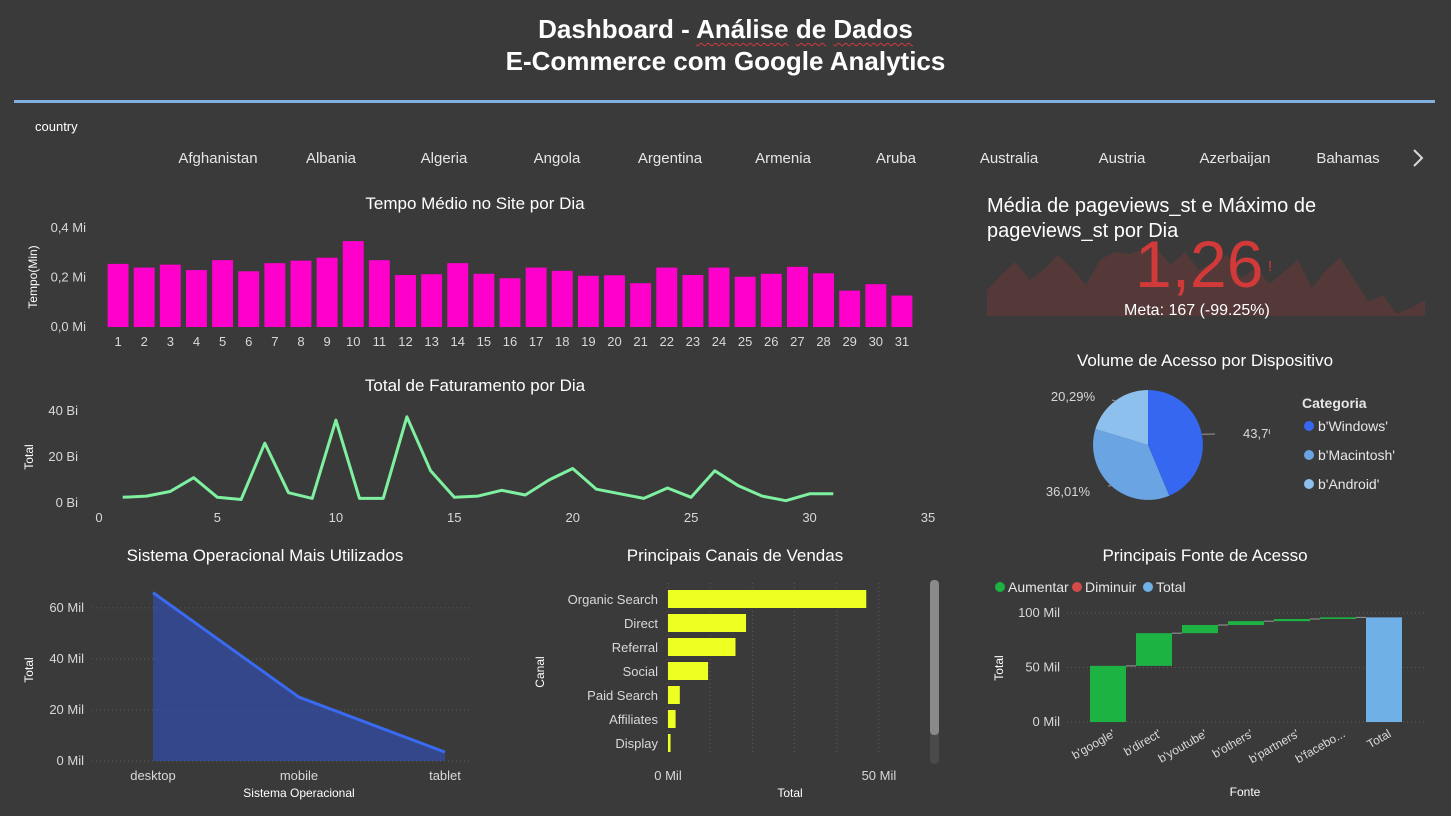  I want to click on legend-item-total: Total, so click(1164, 587).